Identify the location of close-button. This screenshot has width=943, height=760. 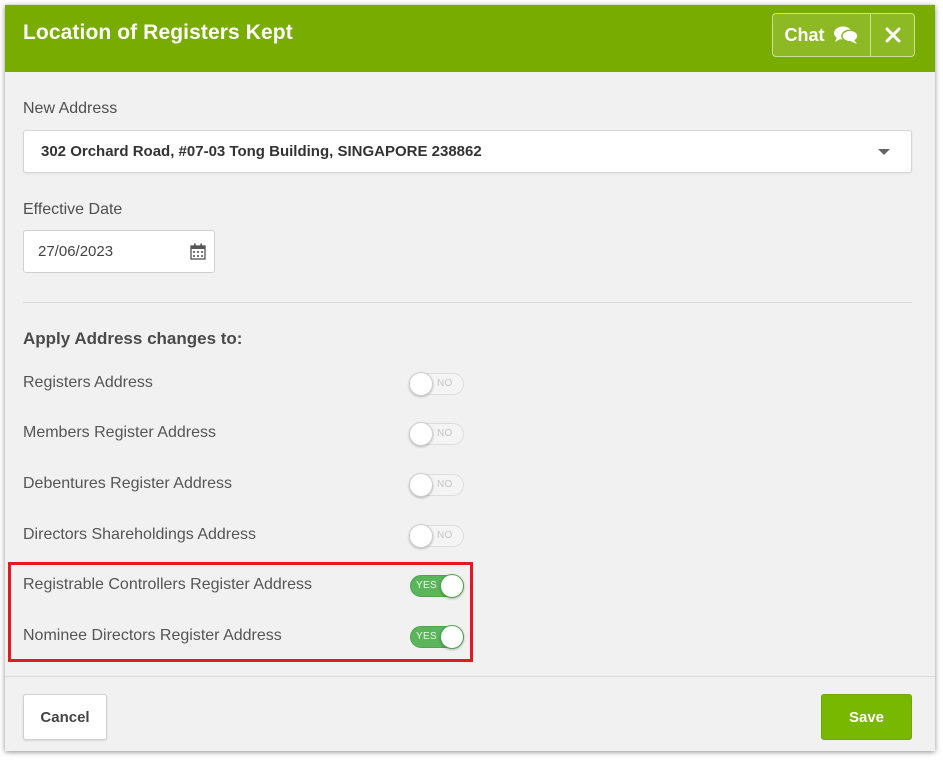
(892, 35).